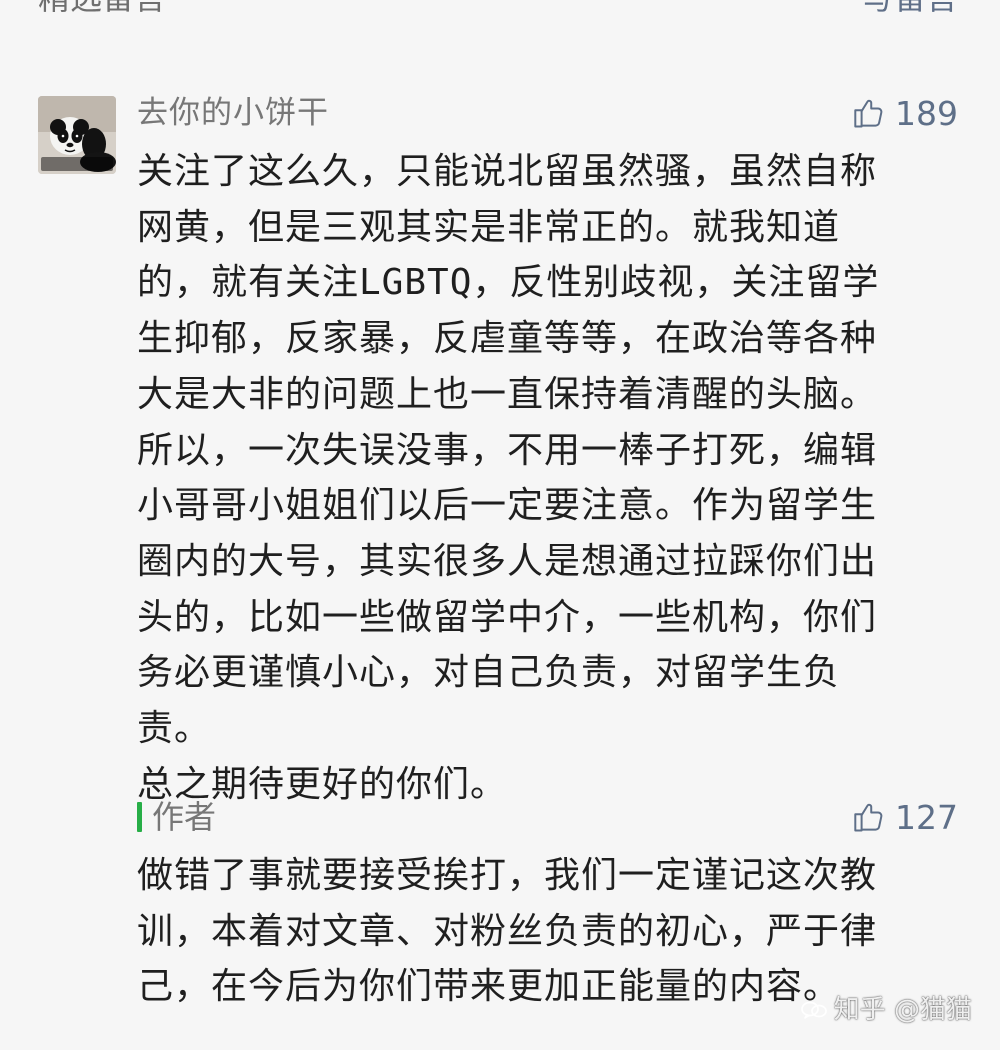 This screenshot has width=1000, height=1050. What do you see at coordinates (926, 817) in the screenshot?
I see `reply-like-count: 127` at bounding box center [926, 817].